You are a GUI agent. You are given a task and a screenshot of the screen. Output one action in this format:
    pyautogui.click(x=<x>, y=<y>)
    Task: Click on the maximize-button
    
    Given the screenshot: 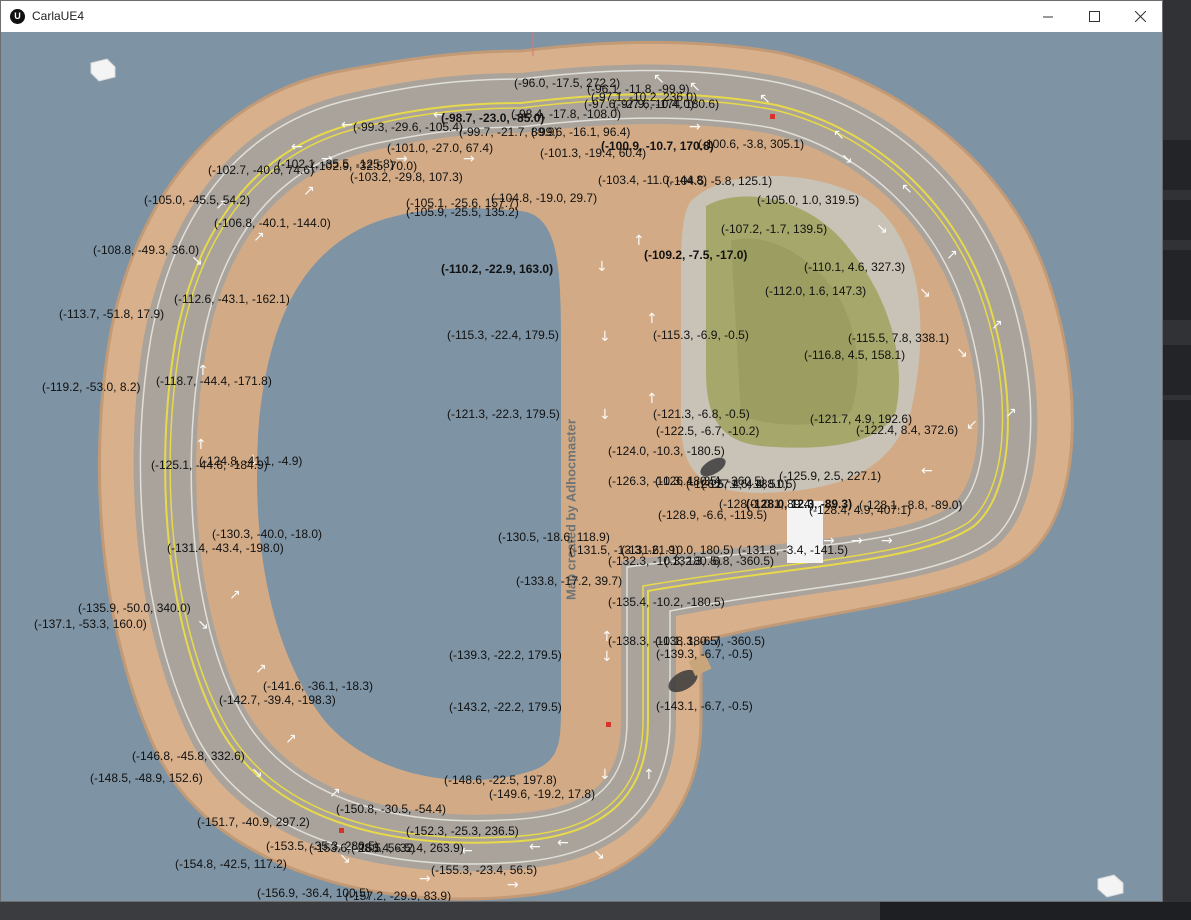 What is the action you would take?
    pyautogui.click(x=1094, y=16)
    